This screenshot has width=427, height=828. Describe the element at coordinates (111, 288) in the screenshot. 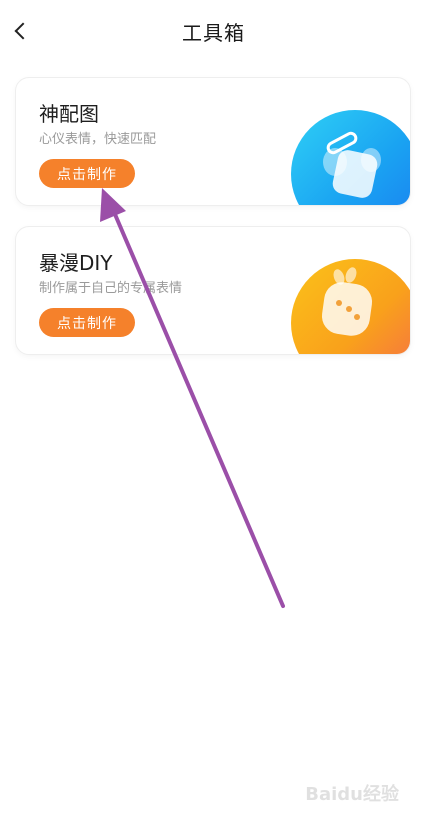

I see `card-subtitle: 制作属于自己的专属表情` at that location.